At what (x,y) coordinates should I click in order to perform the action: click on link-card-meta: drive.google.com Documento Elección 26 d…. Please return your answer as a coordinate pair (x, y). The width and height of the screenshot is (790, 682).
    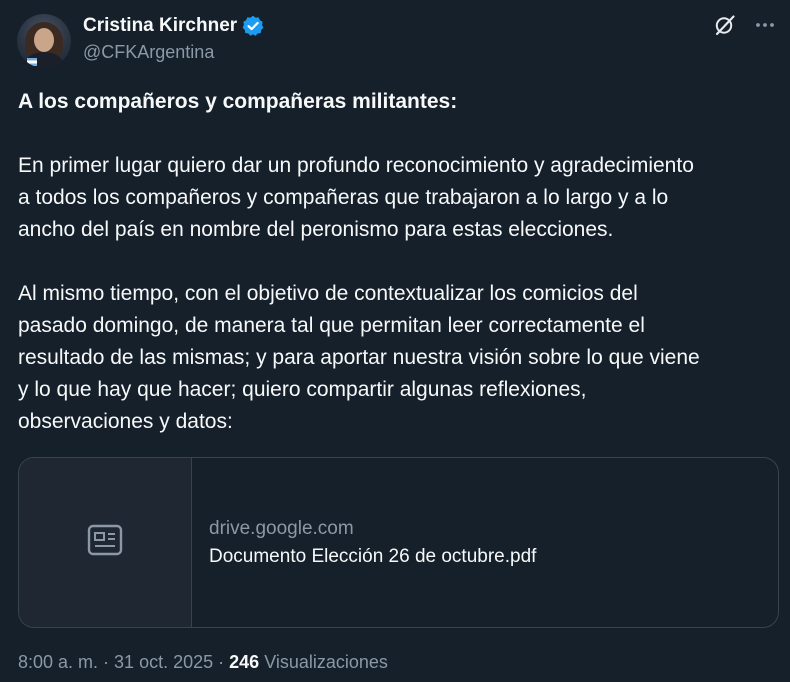
    Looking at the image, I should click on (364, 542).